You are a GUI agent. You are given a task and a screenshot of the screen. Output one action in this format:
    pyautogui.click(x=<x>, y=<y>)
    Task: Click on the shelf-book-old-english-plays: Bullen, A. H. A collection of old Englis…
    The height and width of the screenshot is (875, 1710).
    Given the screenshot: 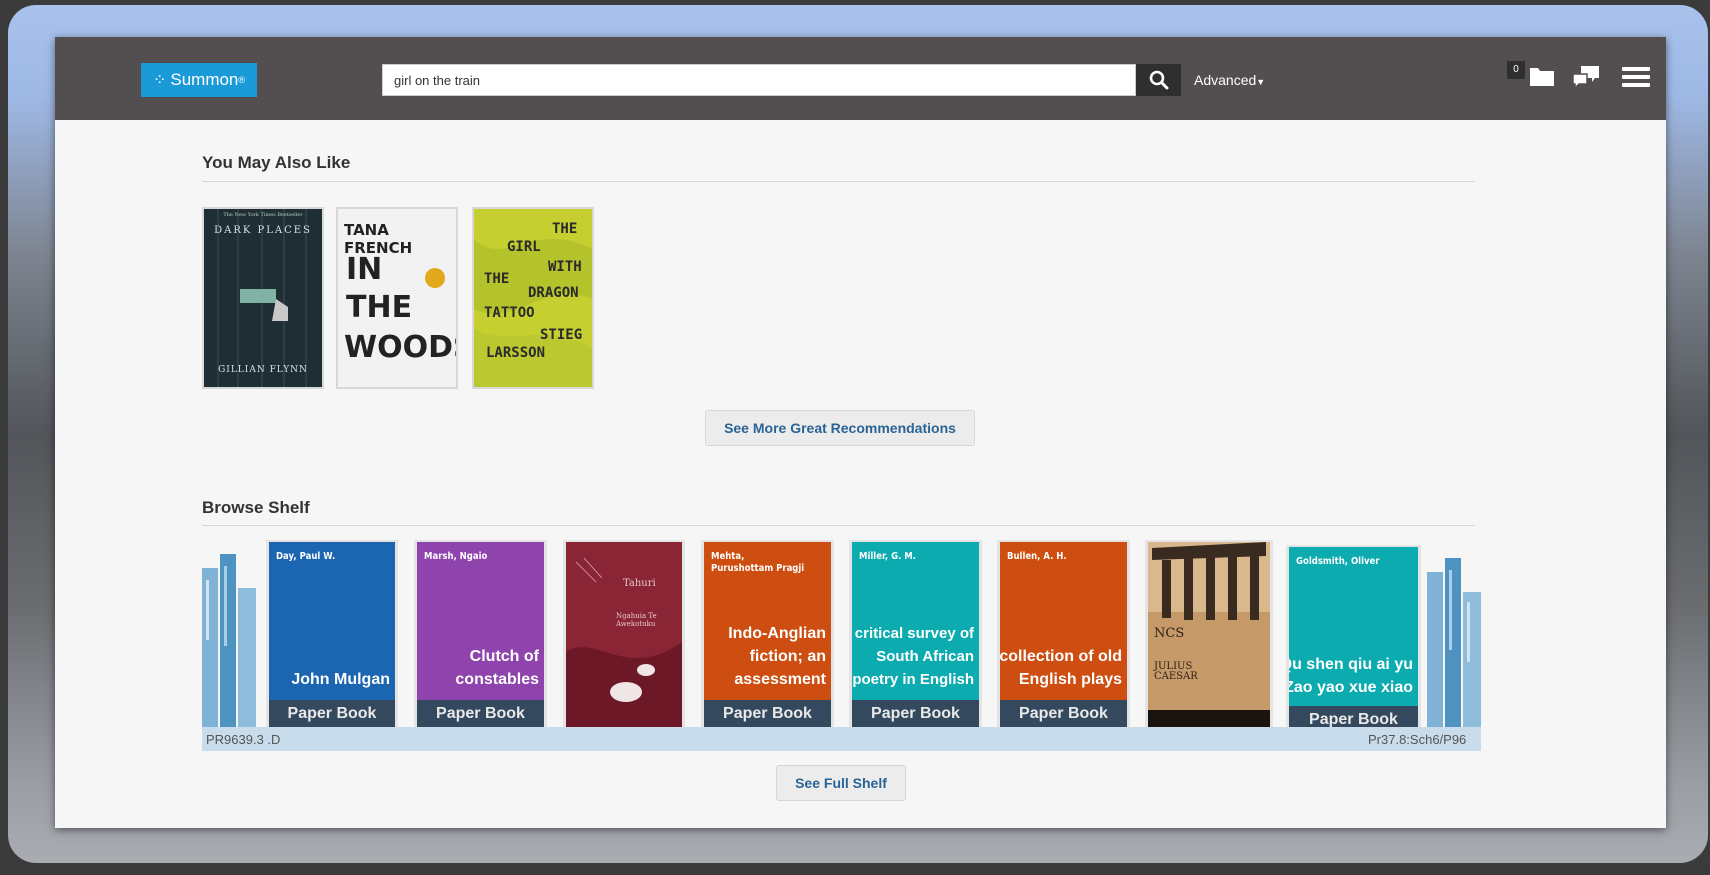 What is the action you would take?
    pyautogui.click(x=1063, y=633)
    